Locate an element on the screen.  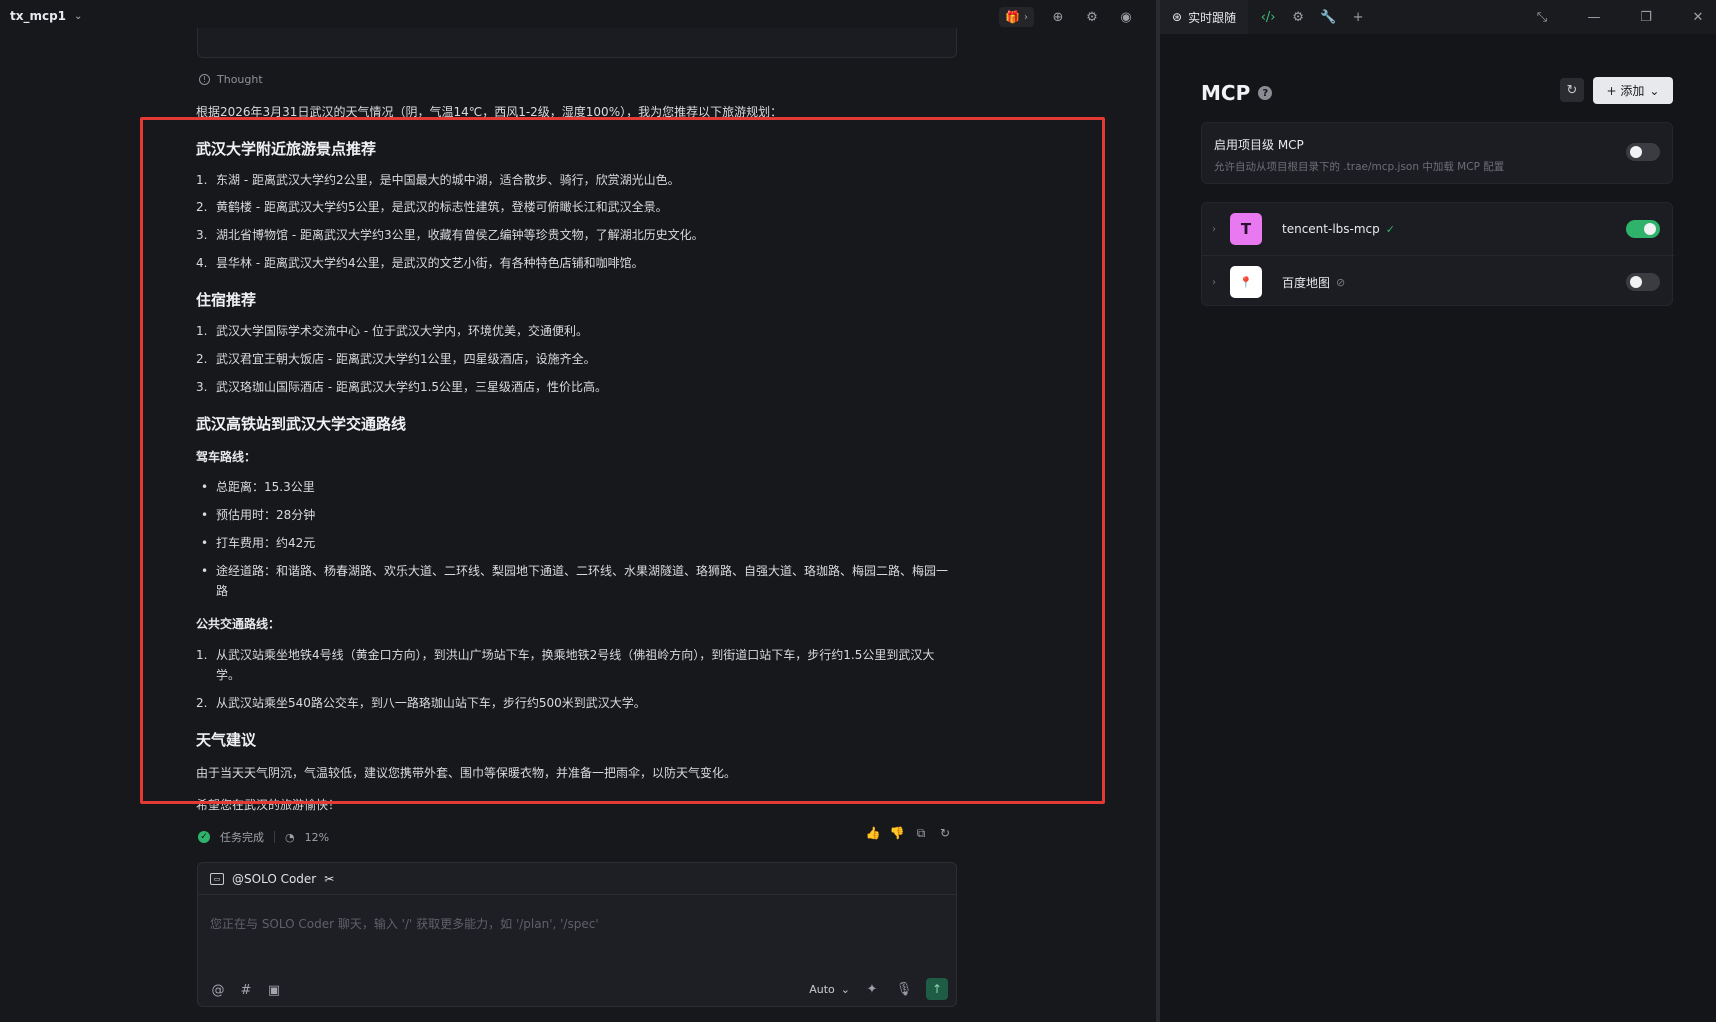
close-icon: ✕ is located at coordinates (1698, 17).